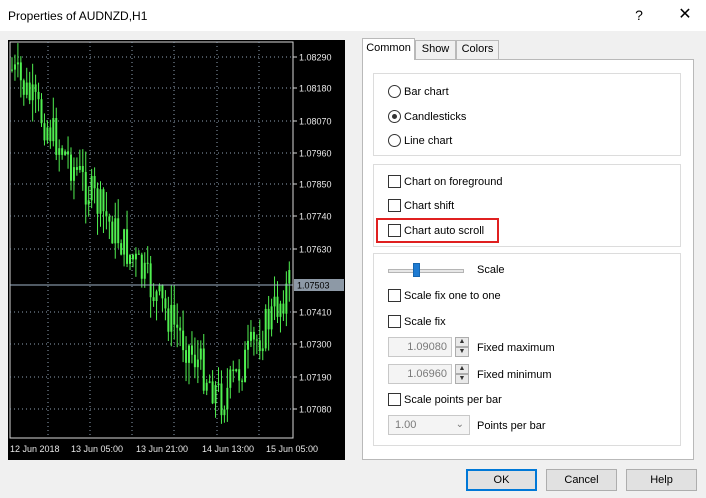 The image size is (706, 498). I want to click on radio-button-selected, so click(394, 116).